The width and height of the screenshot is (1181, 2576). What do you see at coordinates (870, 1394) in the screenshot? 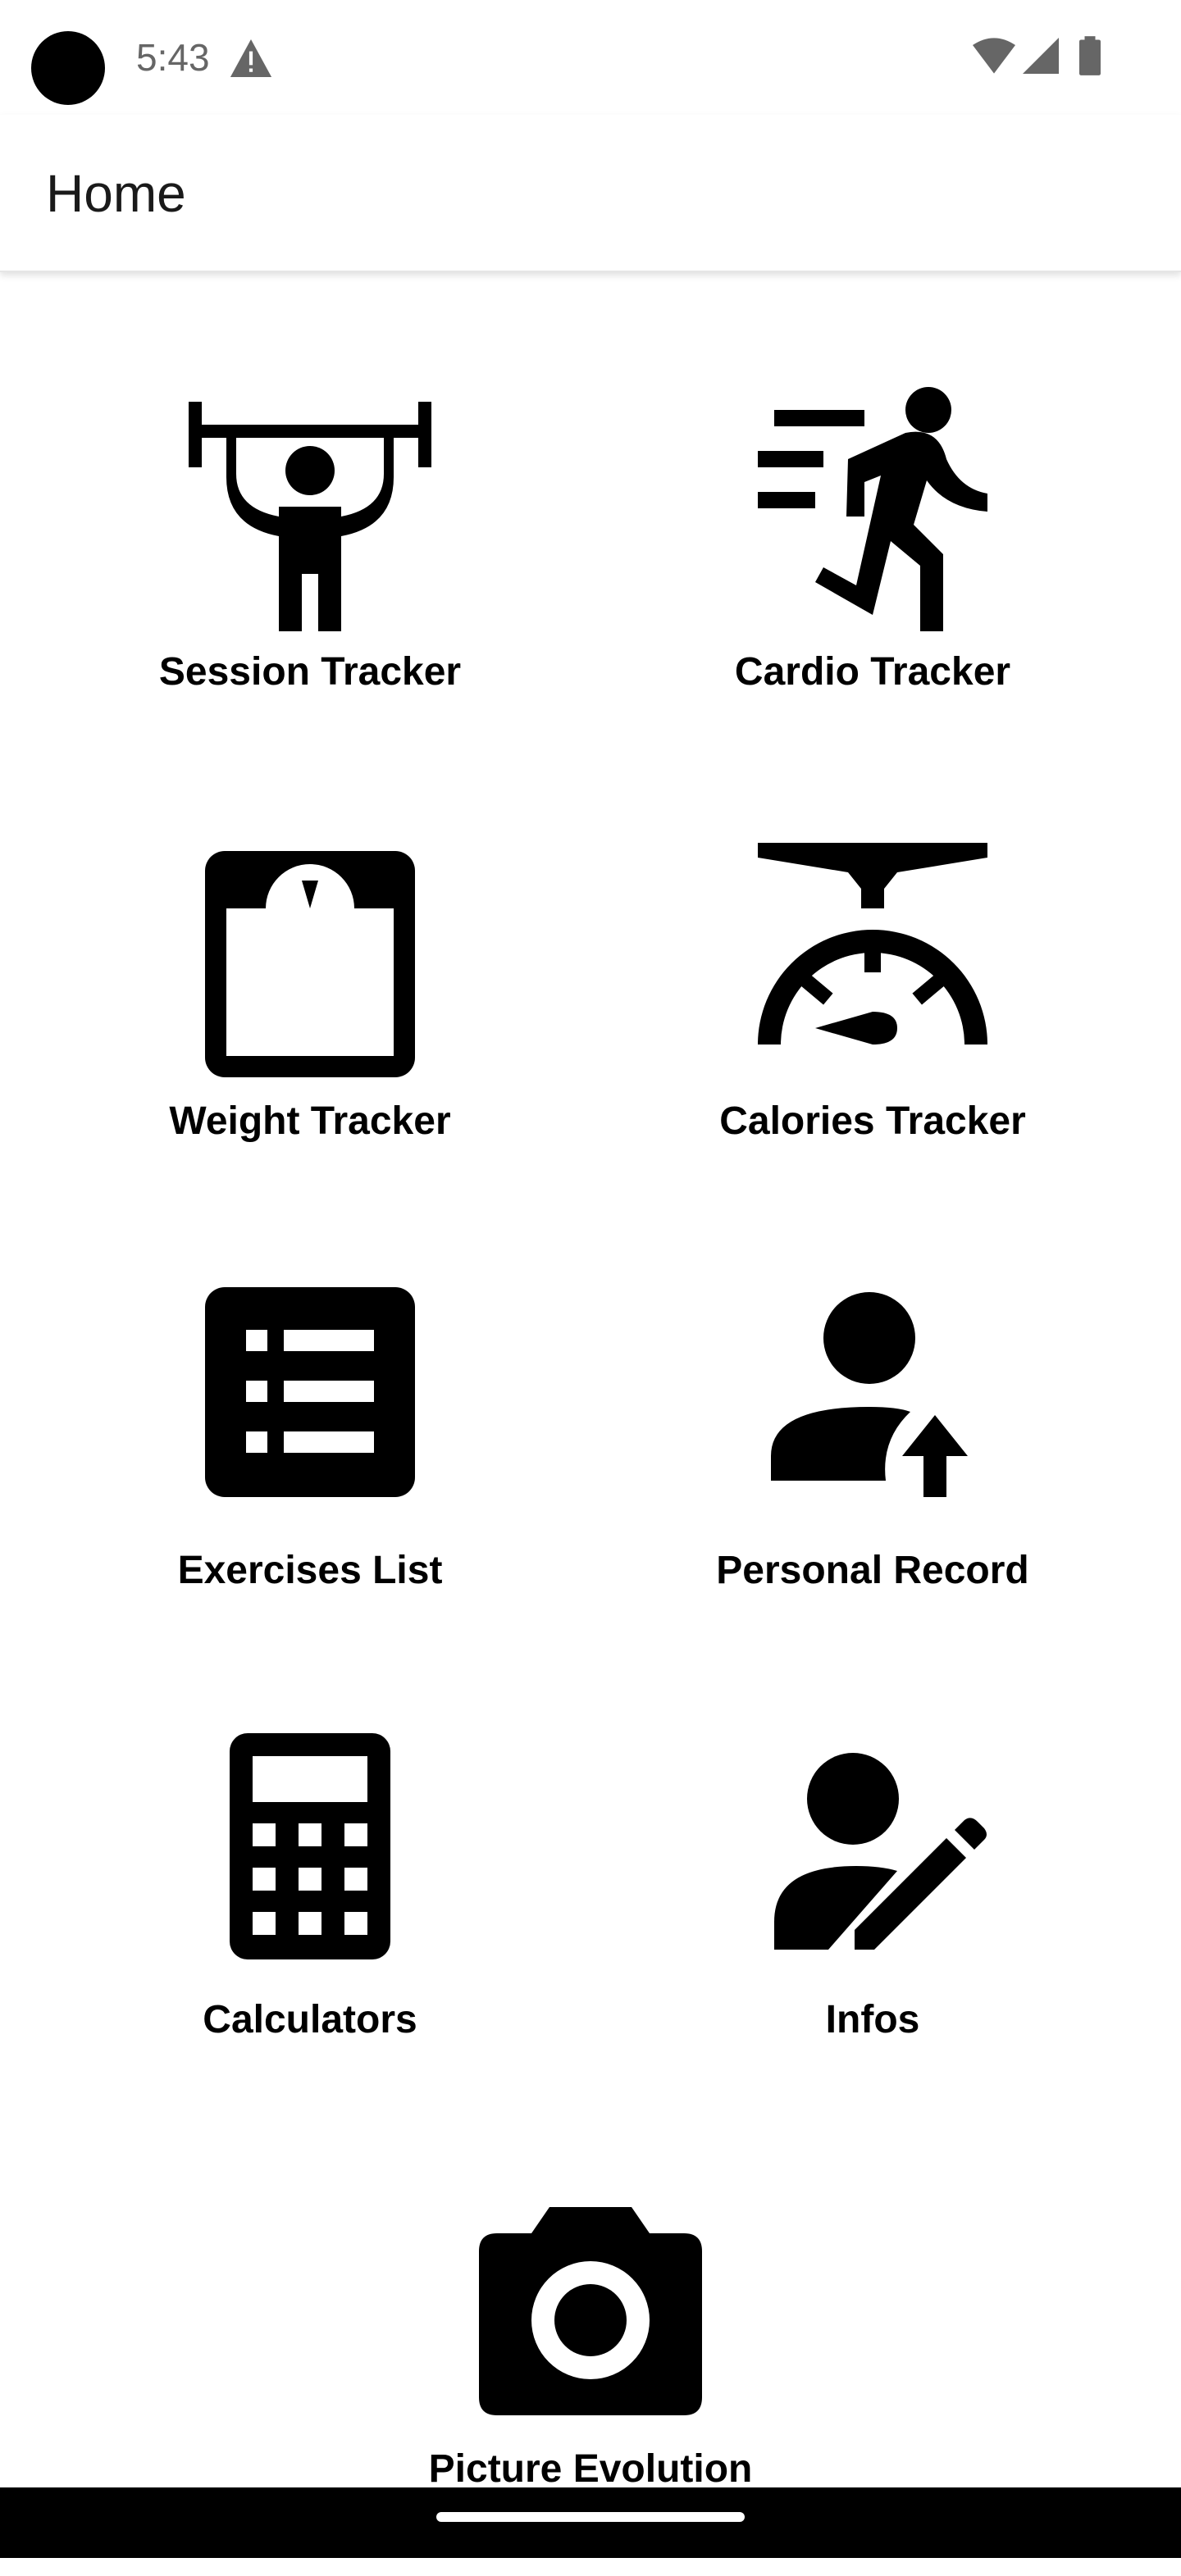
I see `person-arrow-up-icon` at bounding box center [870, 1394].